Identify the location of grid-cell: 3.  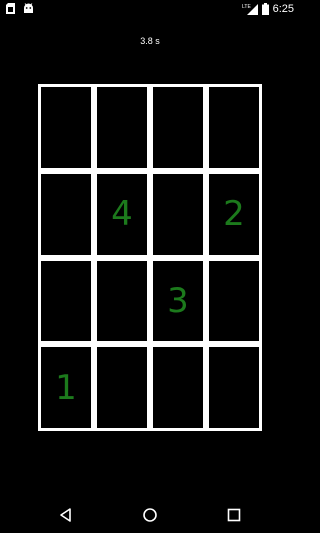
(178, 301).